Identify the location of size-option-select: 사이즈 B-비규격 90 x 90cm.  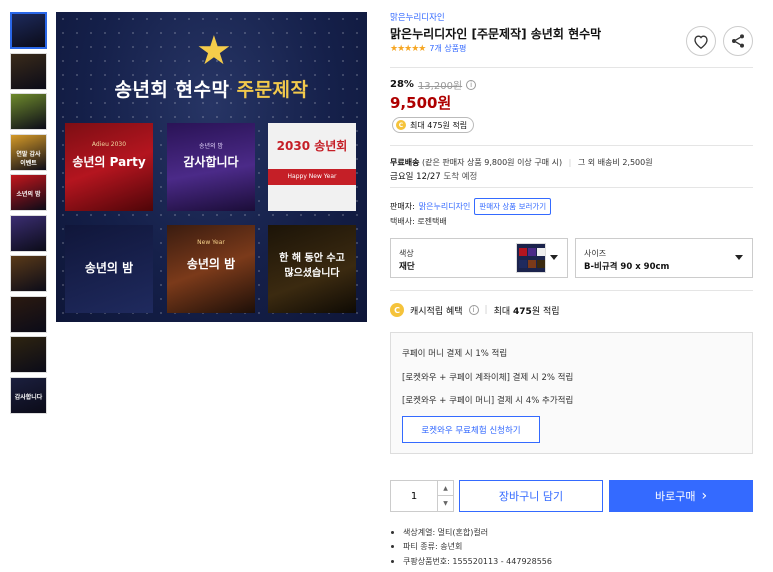
(664, 258).